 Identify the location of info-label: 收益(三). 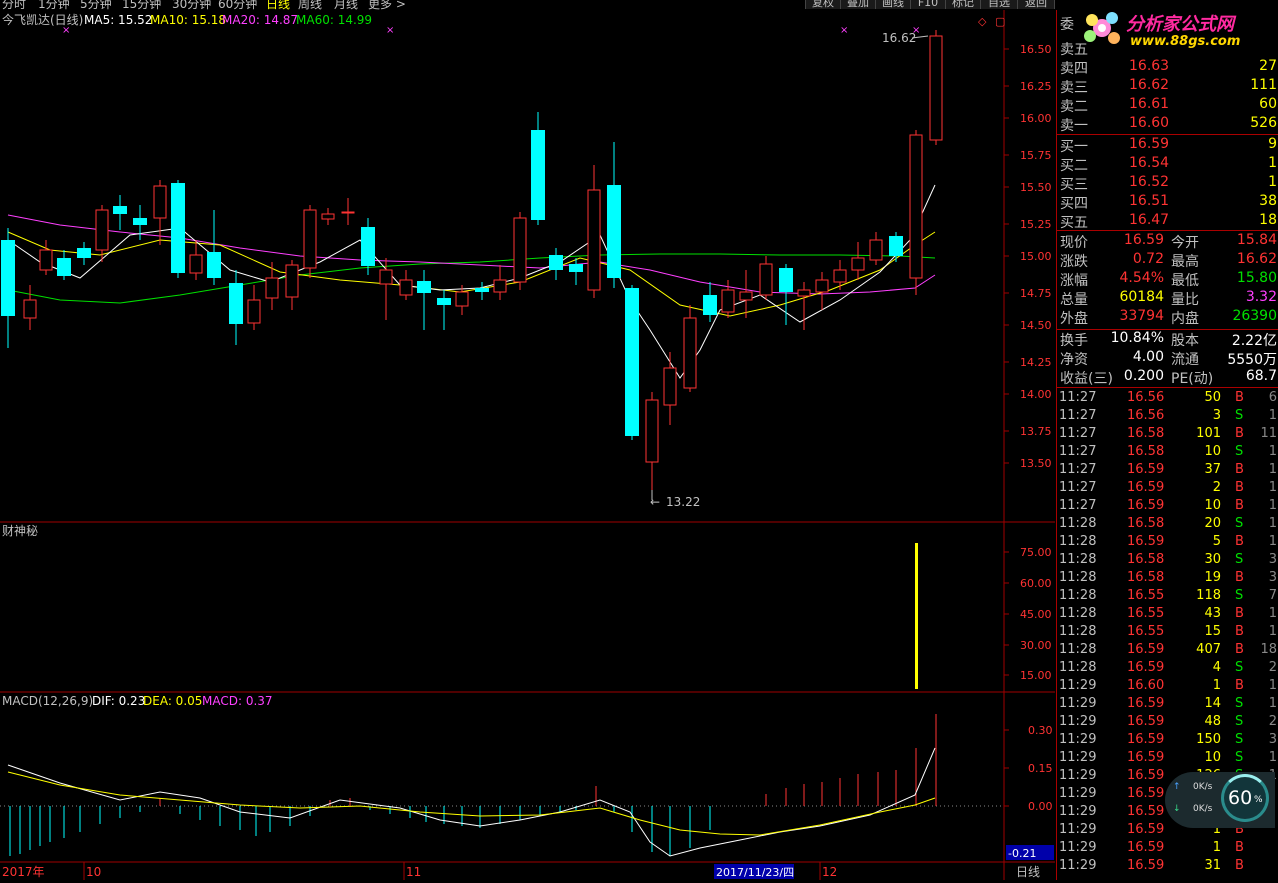
(1086, 379).